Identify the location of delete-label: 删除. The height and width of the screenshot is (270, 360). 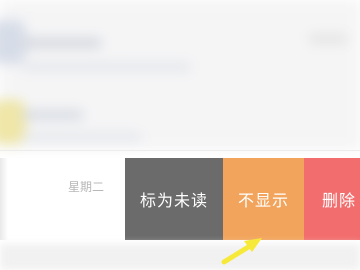
(339, 200).